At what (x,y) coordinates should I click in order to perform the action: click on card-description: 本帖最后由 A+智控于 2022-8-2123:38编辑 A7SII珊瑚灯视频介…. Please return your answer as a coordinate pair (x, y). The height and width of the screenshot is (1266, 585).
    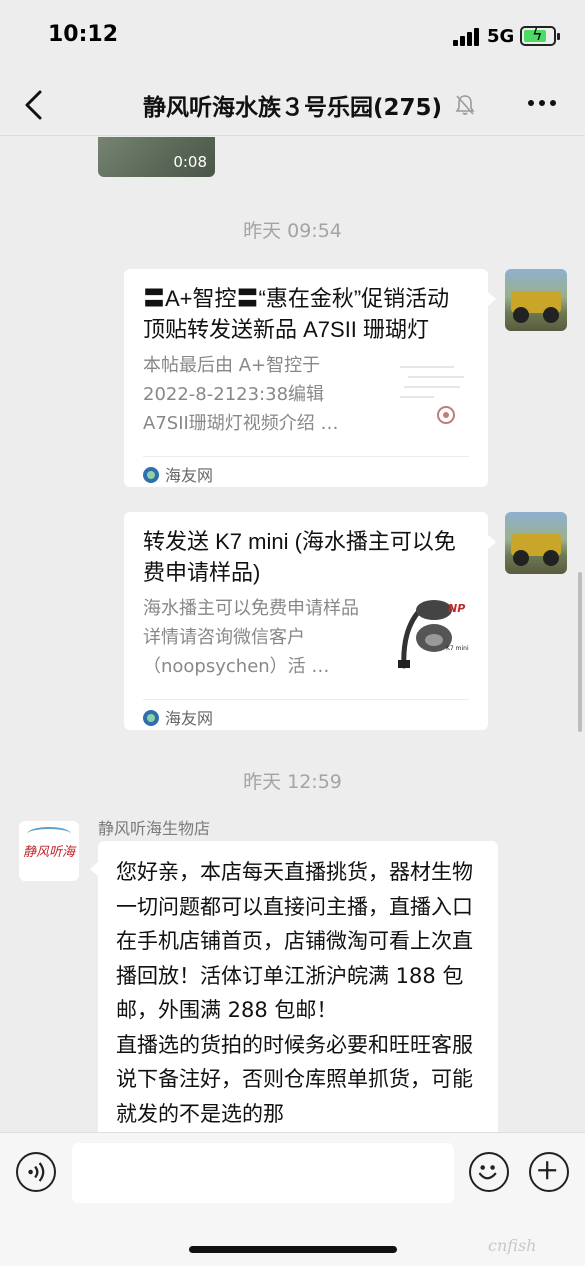
    Looking at the image, I should click on (241, 394).